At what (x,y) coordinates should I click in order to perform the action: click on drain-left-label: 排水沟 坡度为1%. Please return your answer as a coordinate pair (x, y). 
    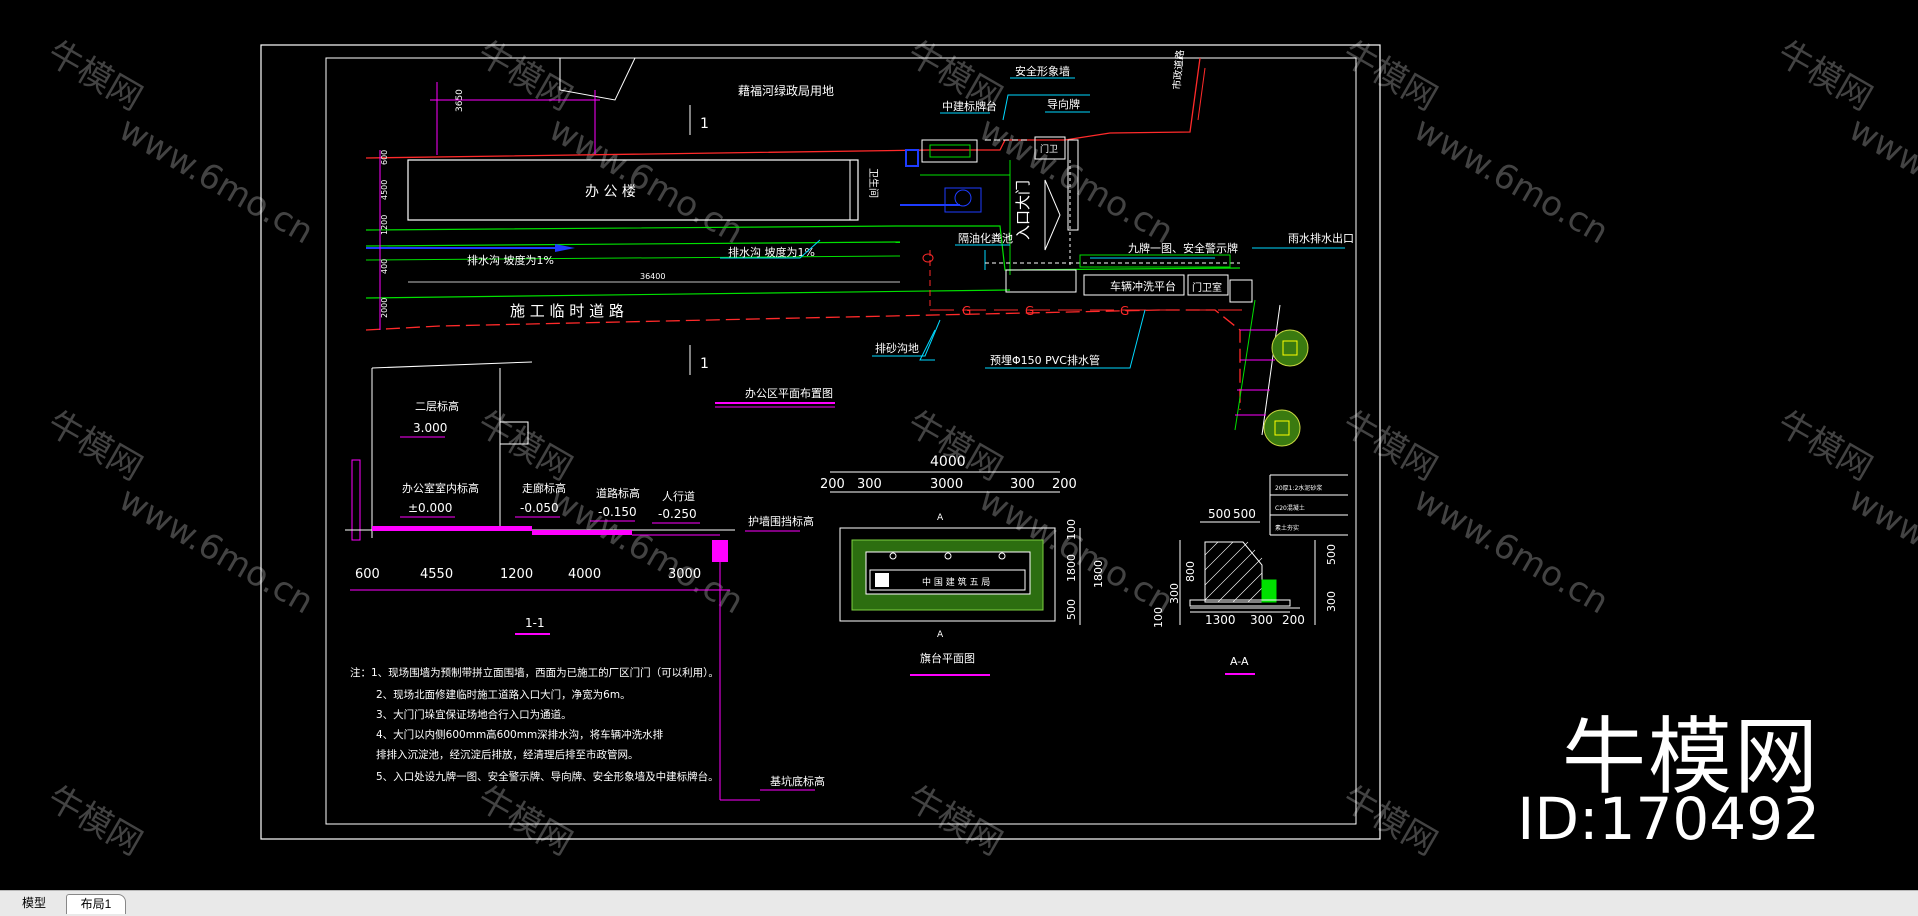
    Looking at the image, I should click on (510, 260).